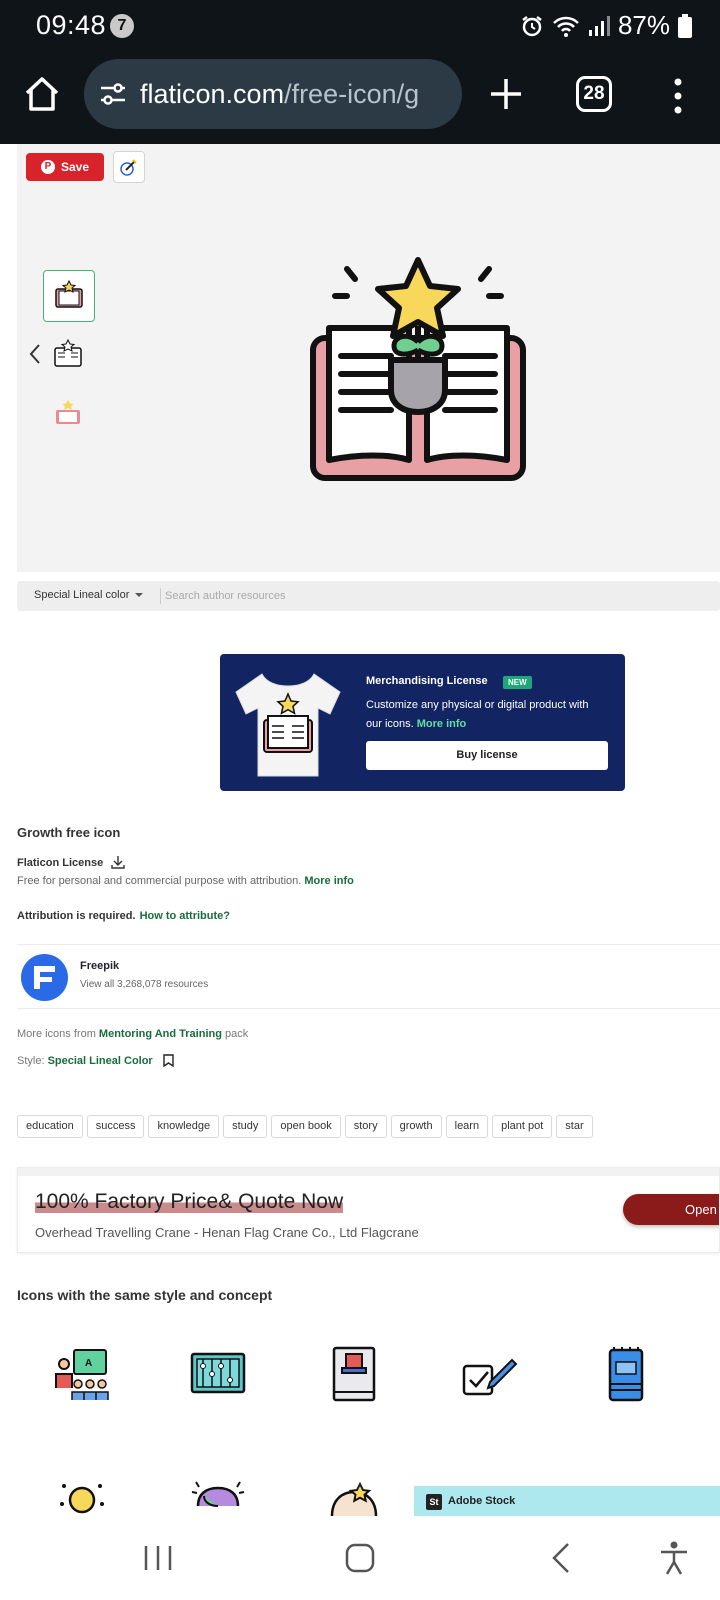  Describe the element at coordinates (56, 1034) in the screenshot. I see `pack-prefix: More icons from` at that location.